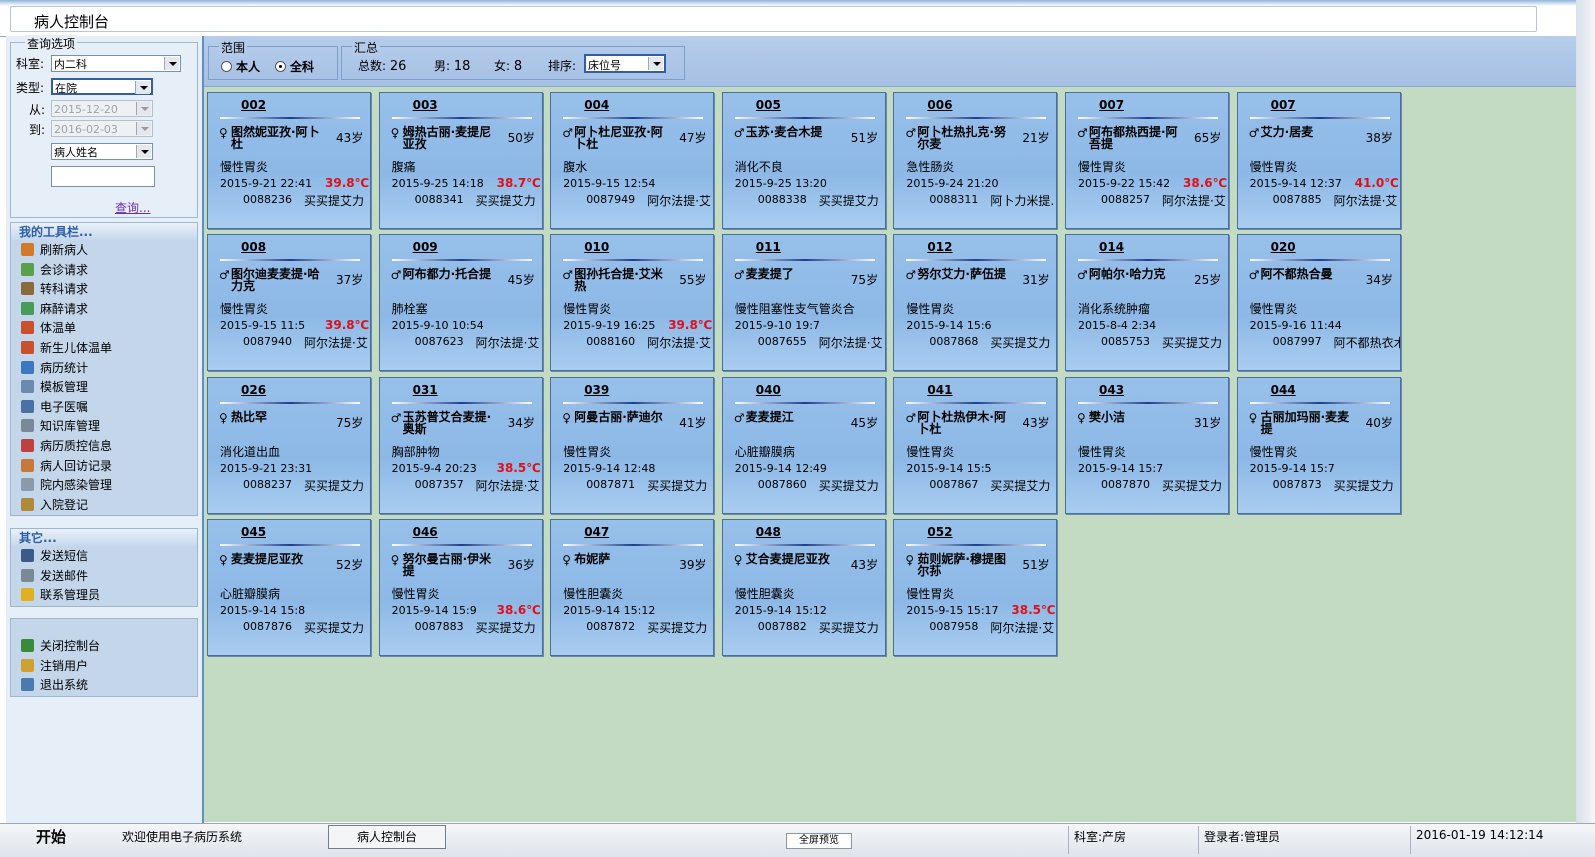  I want to click on type-select: 在院, so click(102, 86).